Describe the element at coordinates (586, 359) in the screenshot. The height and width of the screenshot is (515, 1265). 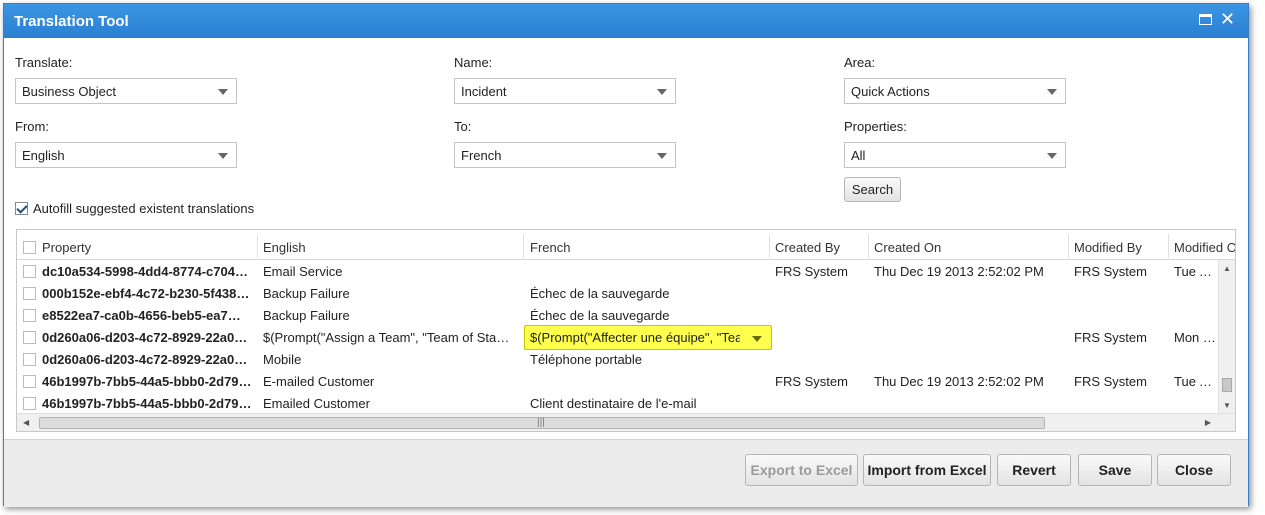
I see `cell-french: Téléphone portable` at that location.